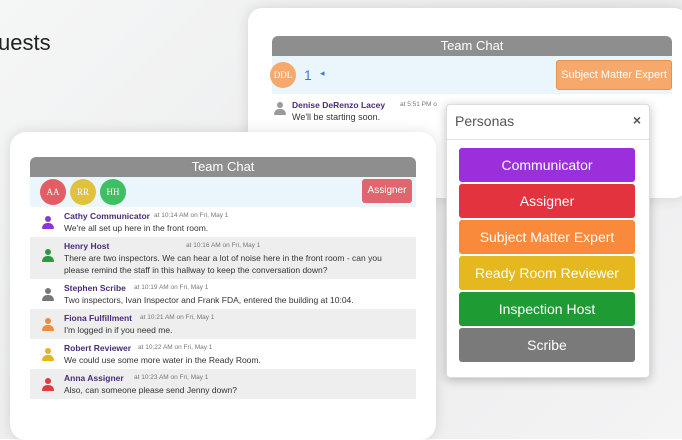 The width and height of the screenshot is (682, 440). I want to click on message-author: Denise DeRenzo Lacey, so click(339, 105).